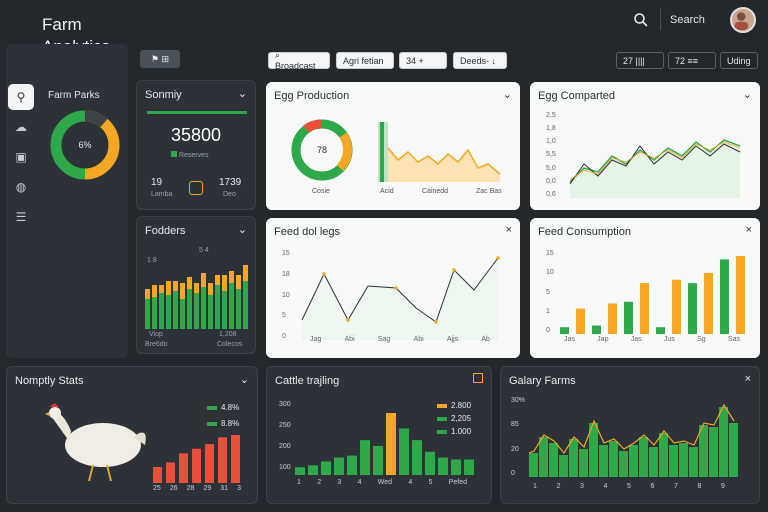 Image resolution: width=768 pixels, height=512 pixels. Describe the element at coordinates (21, 187) in the screenshot. I see `globe-nav-icon: ◍` at that location.